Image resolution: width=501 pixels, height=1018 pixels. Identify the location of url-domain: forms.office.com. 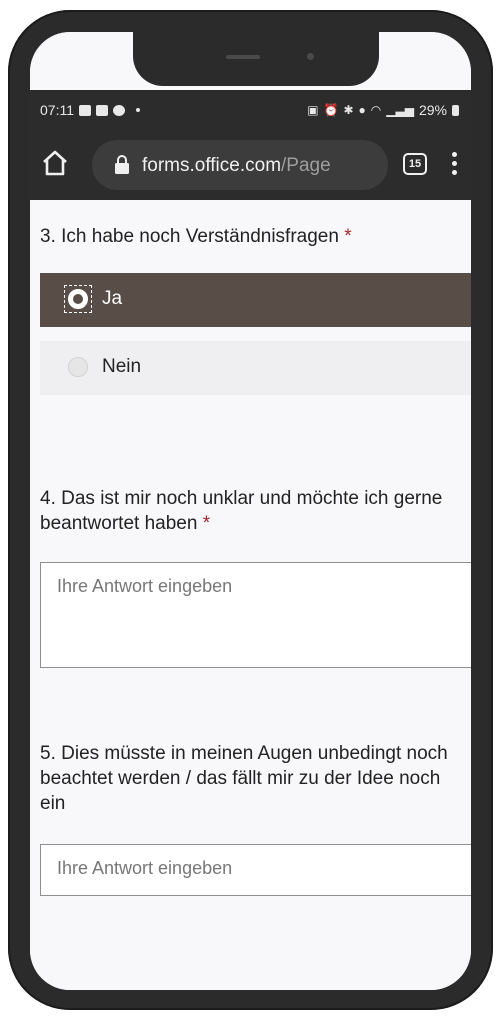
(212, 165).